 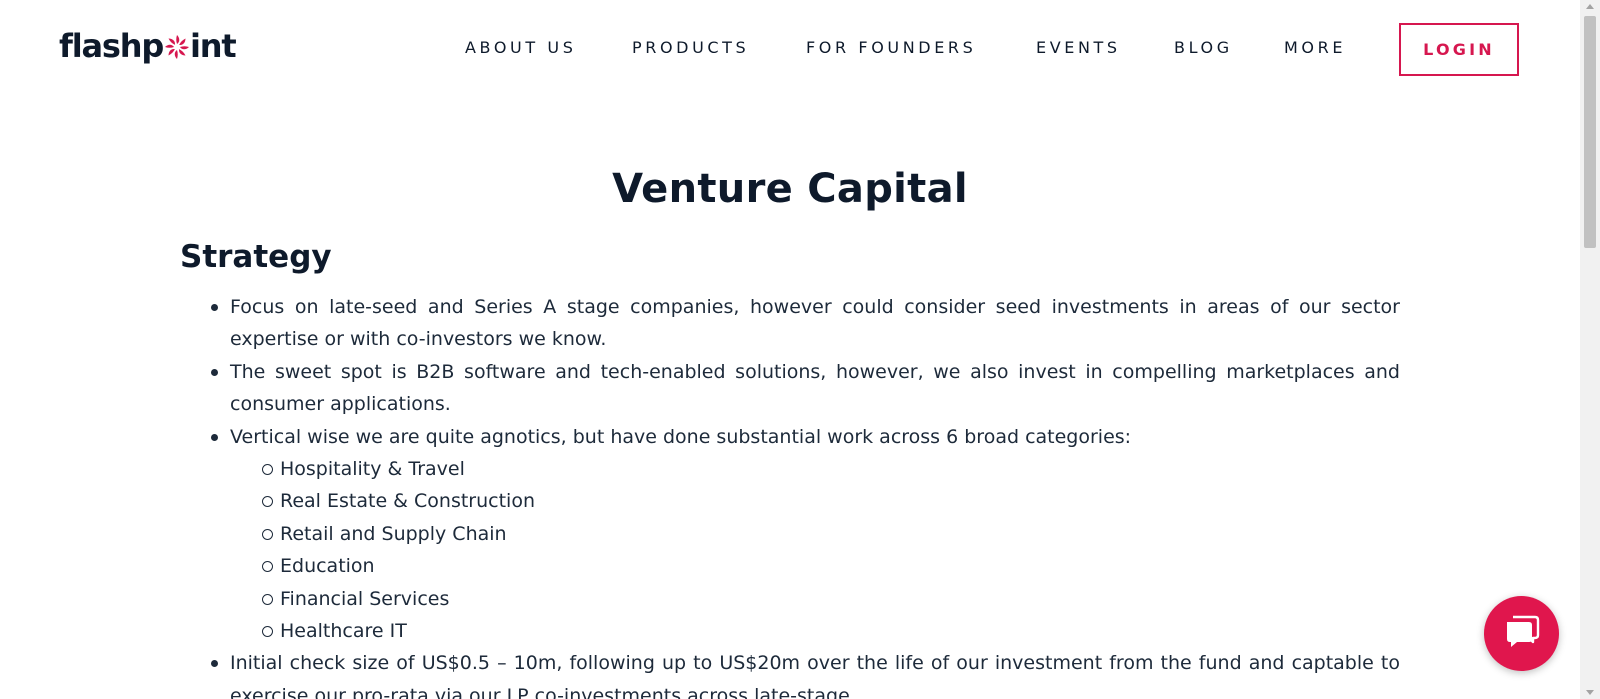 What do you see at coordinates (520, 47) in the screenshot?
I see `nav-about-us: ABOUT US` at bounding box center [520, 47].